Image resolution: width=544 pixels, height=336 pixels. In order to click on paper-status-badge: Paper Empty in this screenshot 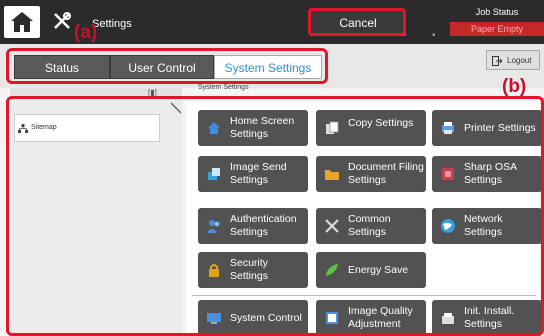, I will do `click(497, 29)`.